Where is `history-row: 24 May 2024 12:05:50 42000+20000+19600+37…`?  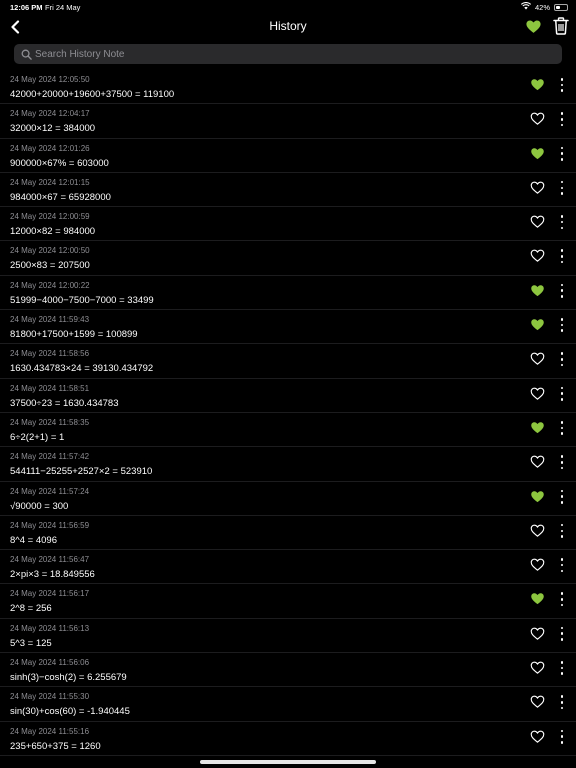
history-row: 24 May 2024 12:05:50 42000+20000+19600+37… is located at coordinates (288, 87).